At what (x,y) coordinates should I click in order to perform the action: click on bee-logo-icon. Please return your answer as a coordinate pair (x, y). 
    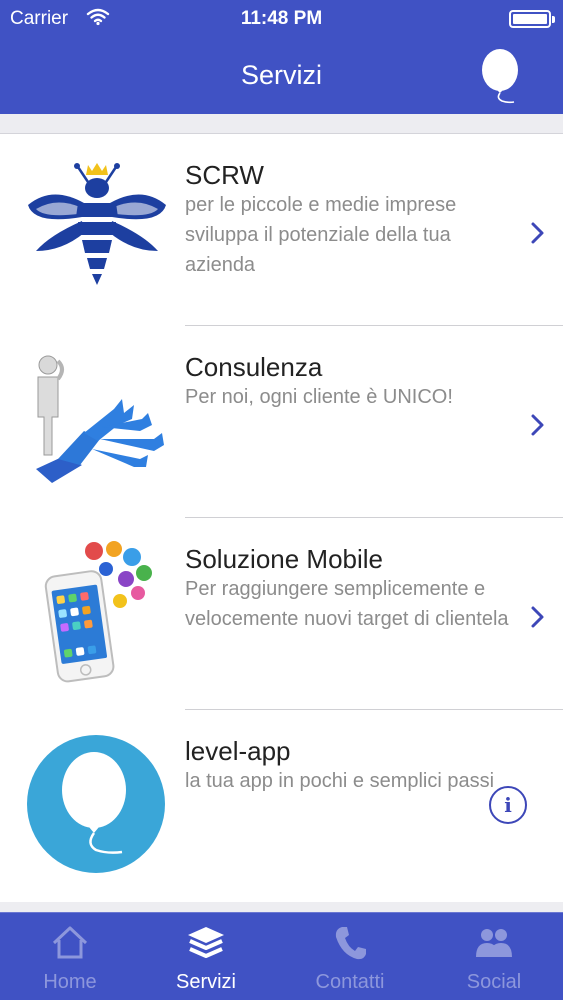
    Looking at the image, I should click on (97, 224).